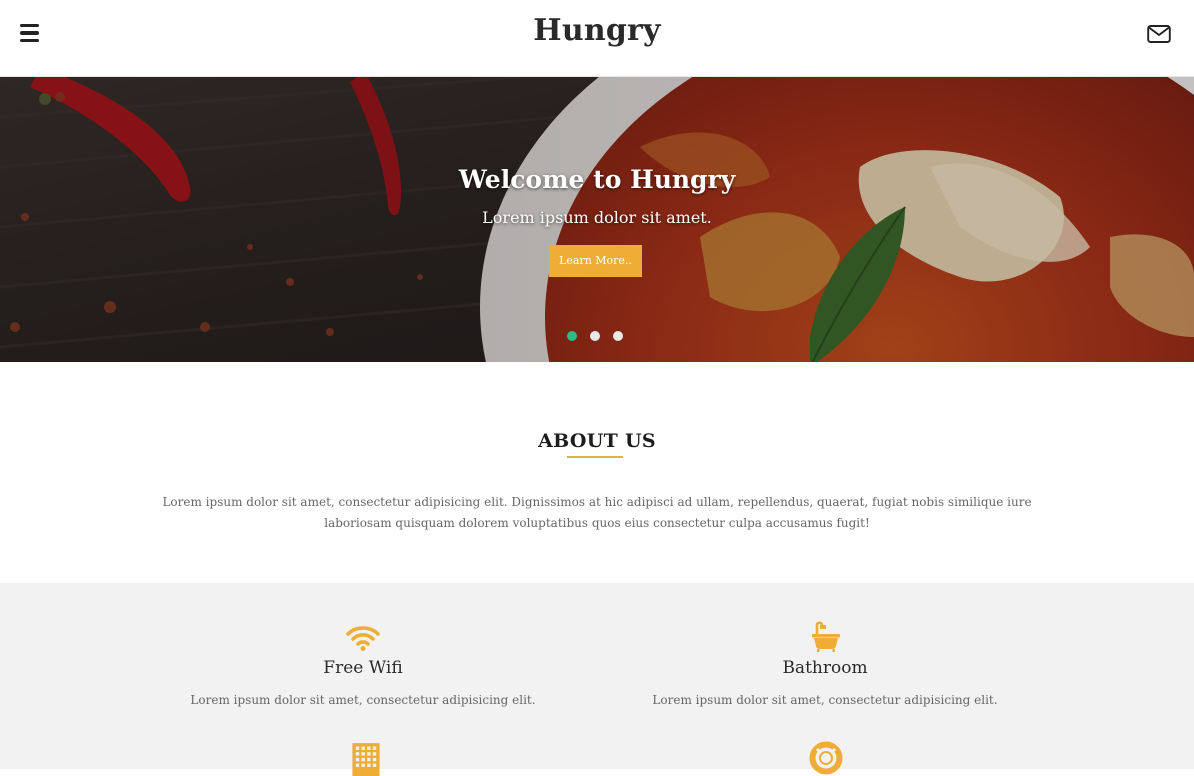 The height and width of the screenshot is (776, 1194). Describe the element at coordinates (595, 457) in the screenshot. I see `about-title-underline` at that location.